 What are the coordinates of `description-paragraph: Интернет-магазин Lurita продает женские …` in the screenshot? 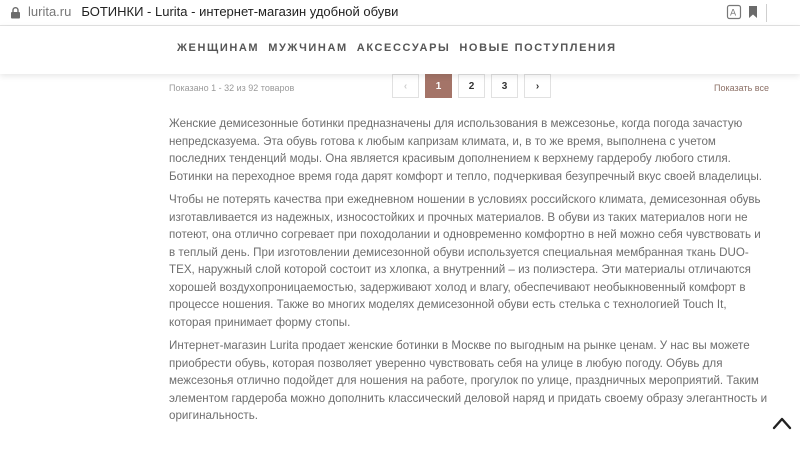 It's located at (468, 380).